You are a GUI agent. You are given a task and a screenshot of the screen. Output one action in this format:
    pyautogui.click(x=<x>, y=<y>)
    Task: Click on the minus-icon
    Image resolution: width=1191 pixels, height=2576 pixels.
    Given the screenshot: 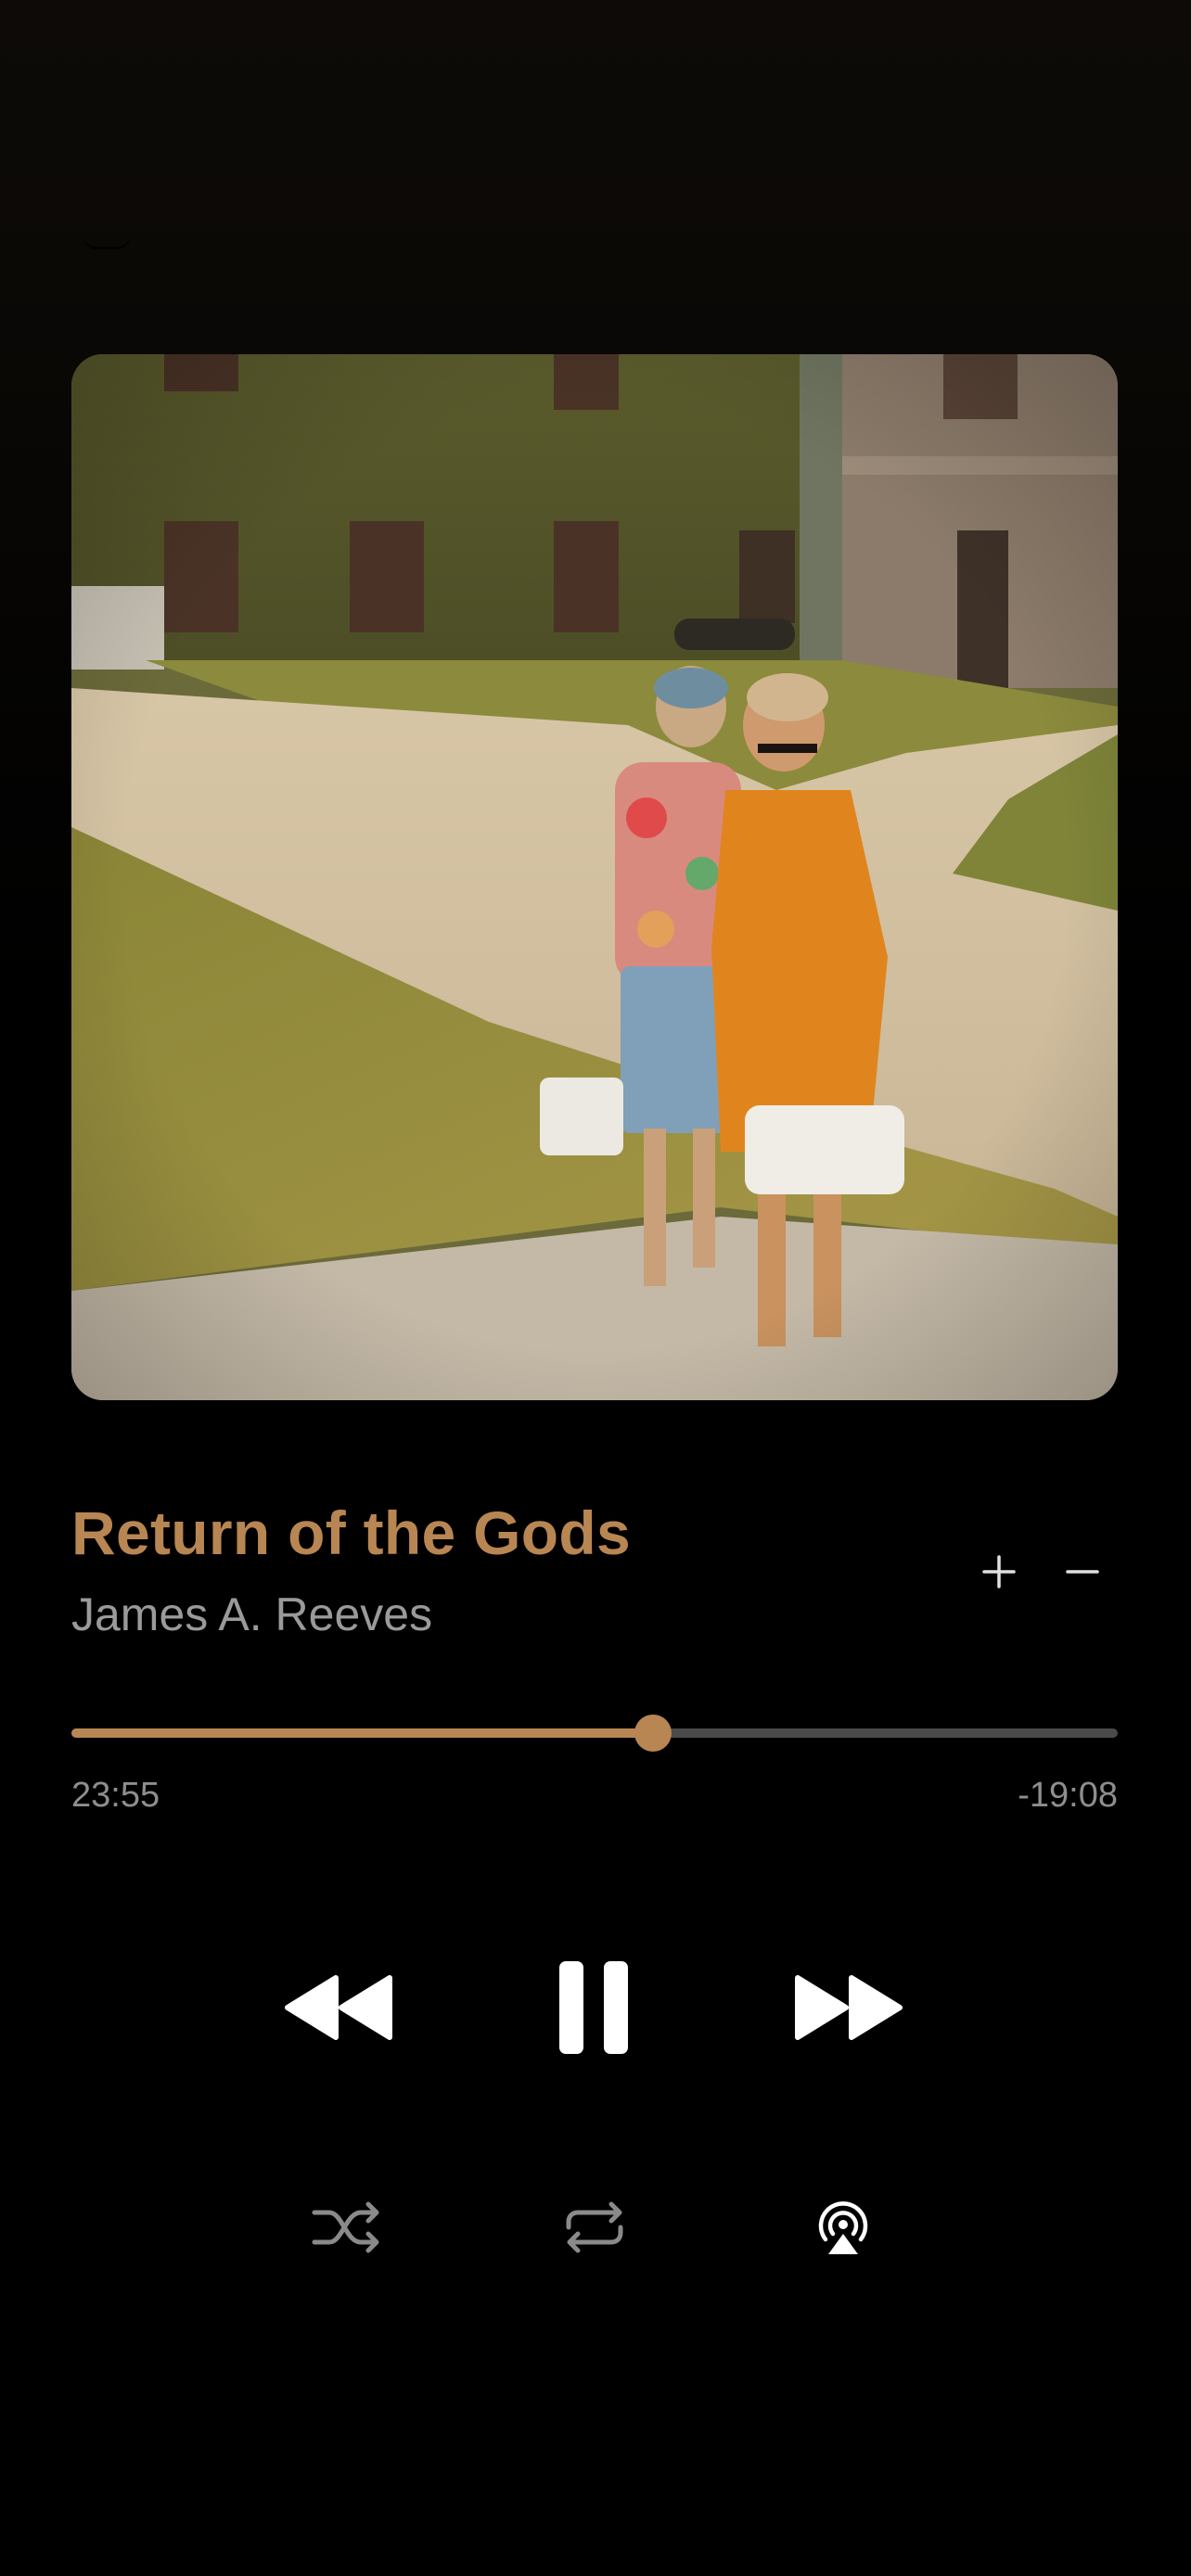 What is the action you would take?
    pyautogui.click(x=1082, y=1572)
    